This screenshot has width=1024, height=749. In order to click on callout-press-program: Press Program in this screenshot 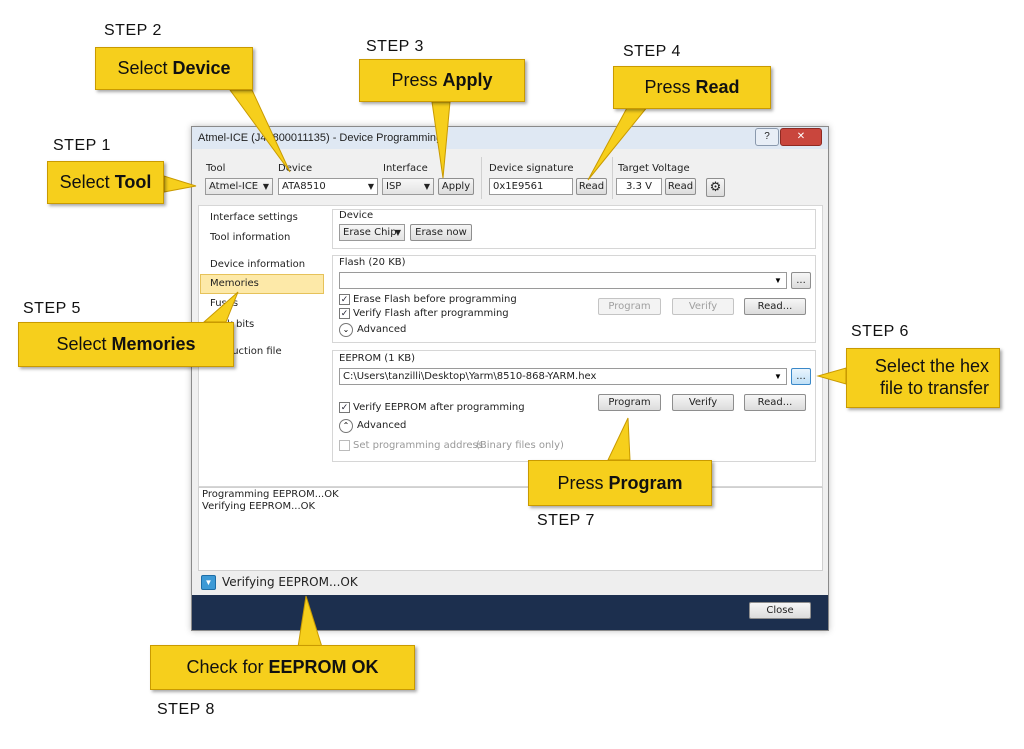, I will do `click(620, 483)`.